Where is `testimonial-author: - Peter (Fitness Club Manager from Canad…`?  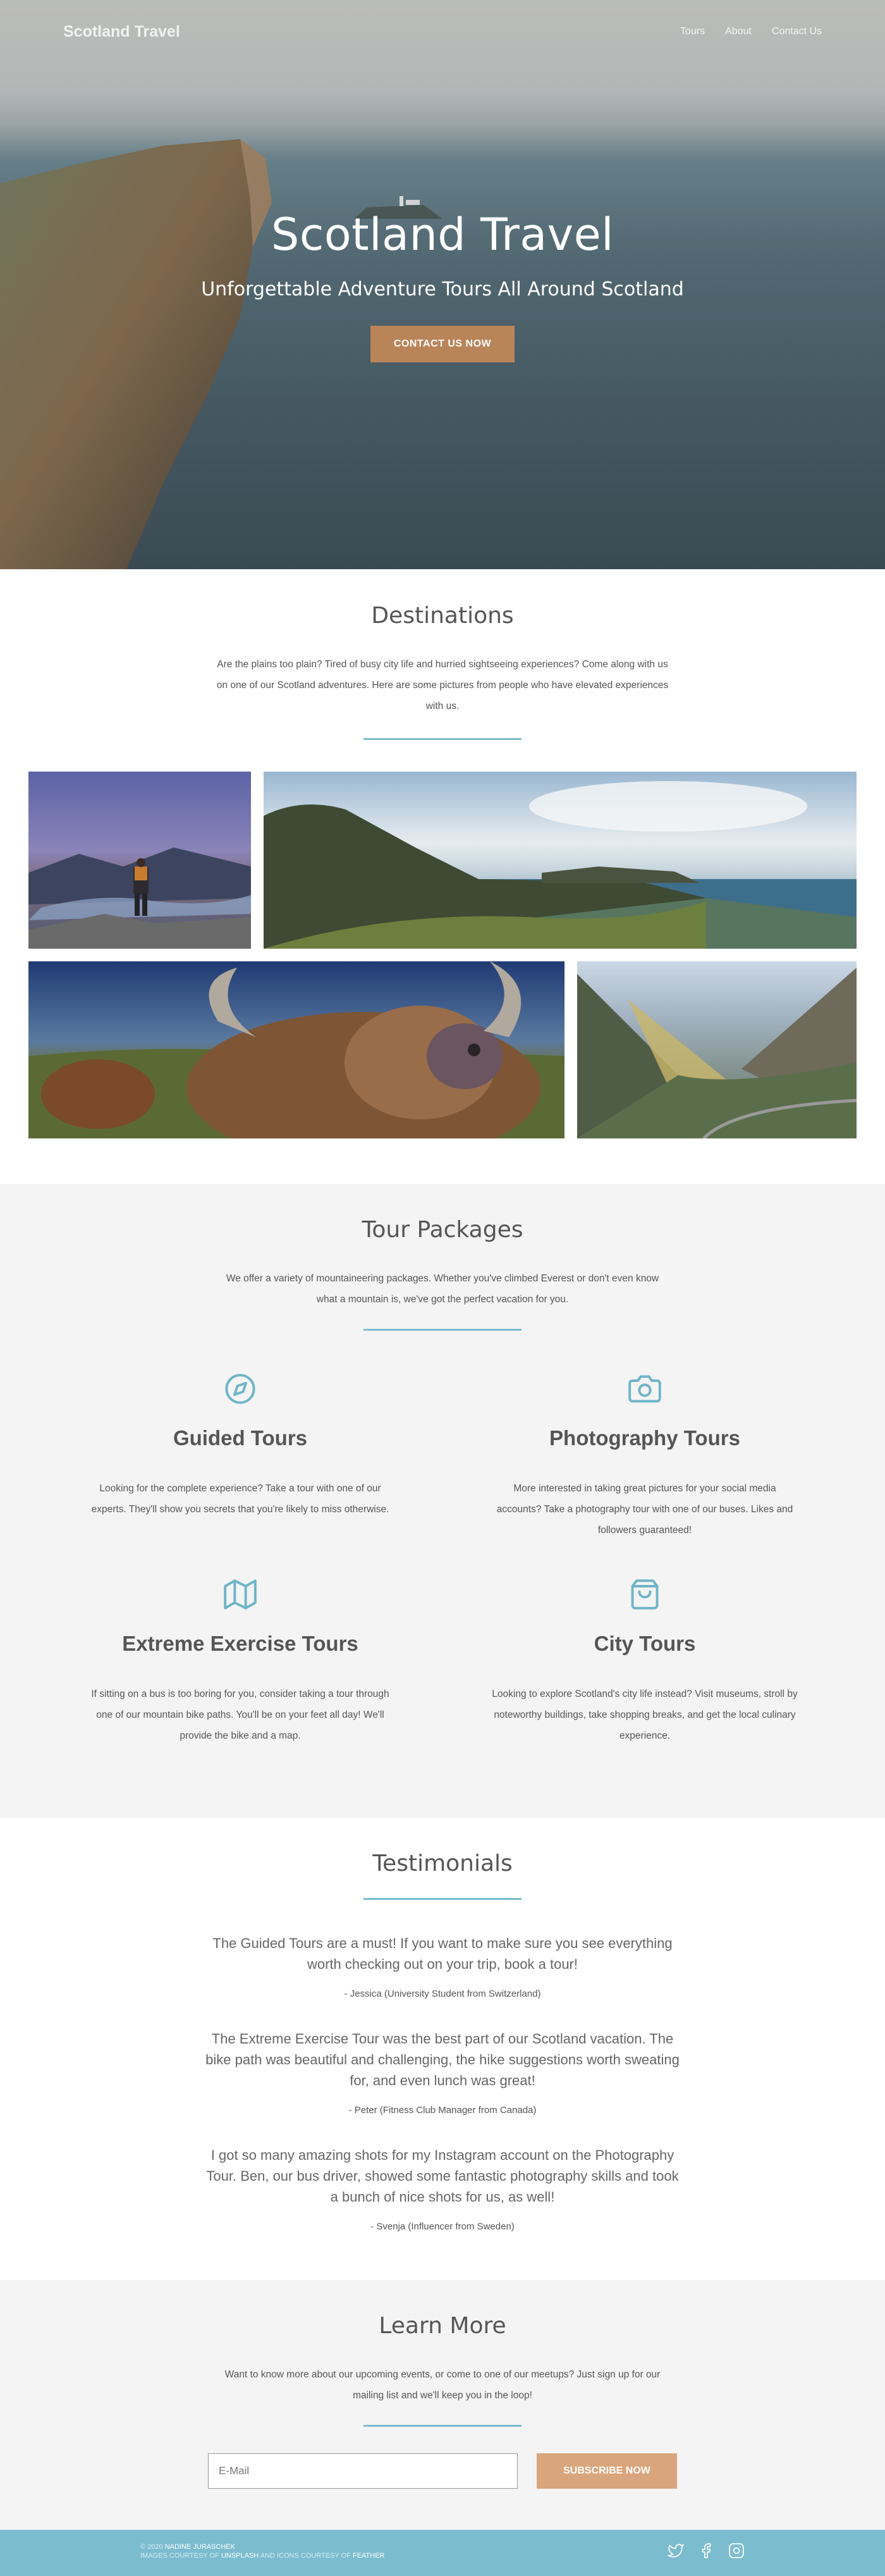 testimonial-author: - Peter (Fitness Club Manager from Canad… is located at coordinates (442, 2110).